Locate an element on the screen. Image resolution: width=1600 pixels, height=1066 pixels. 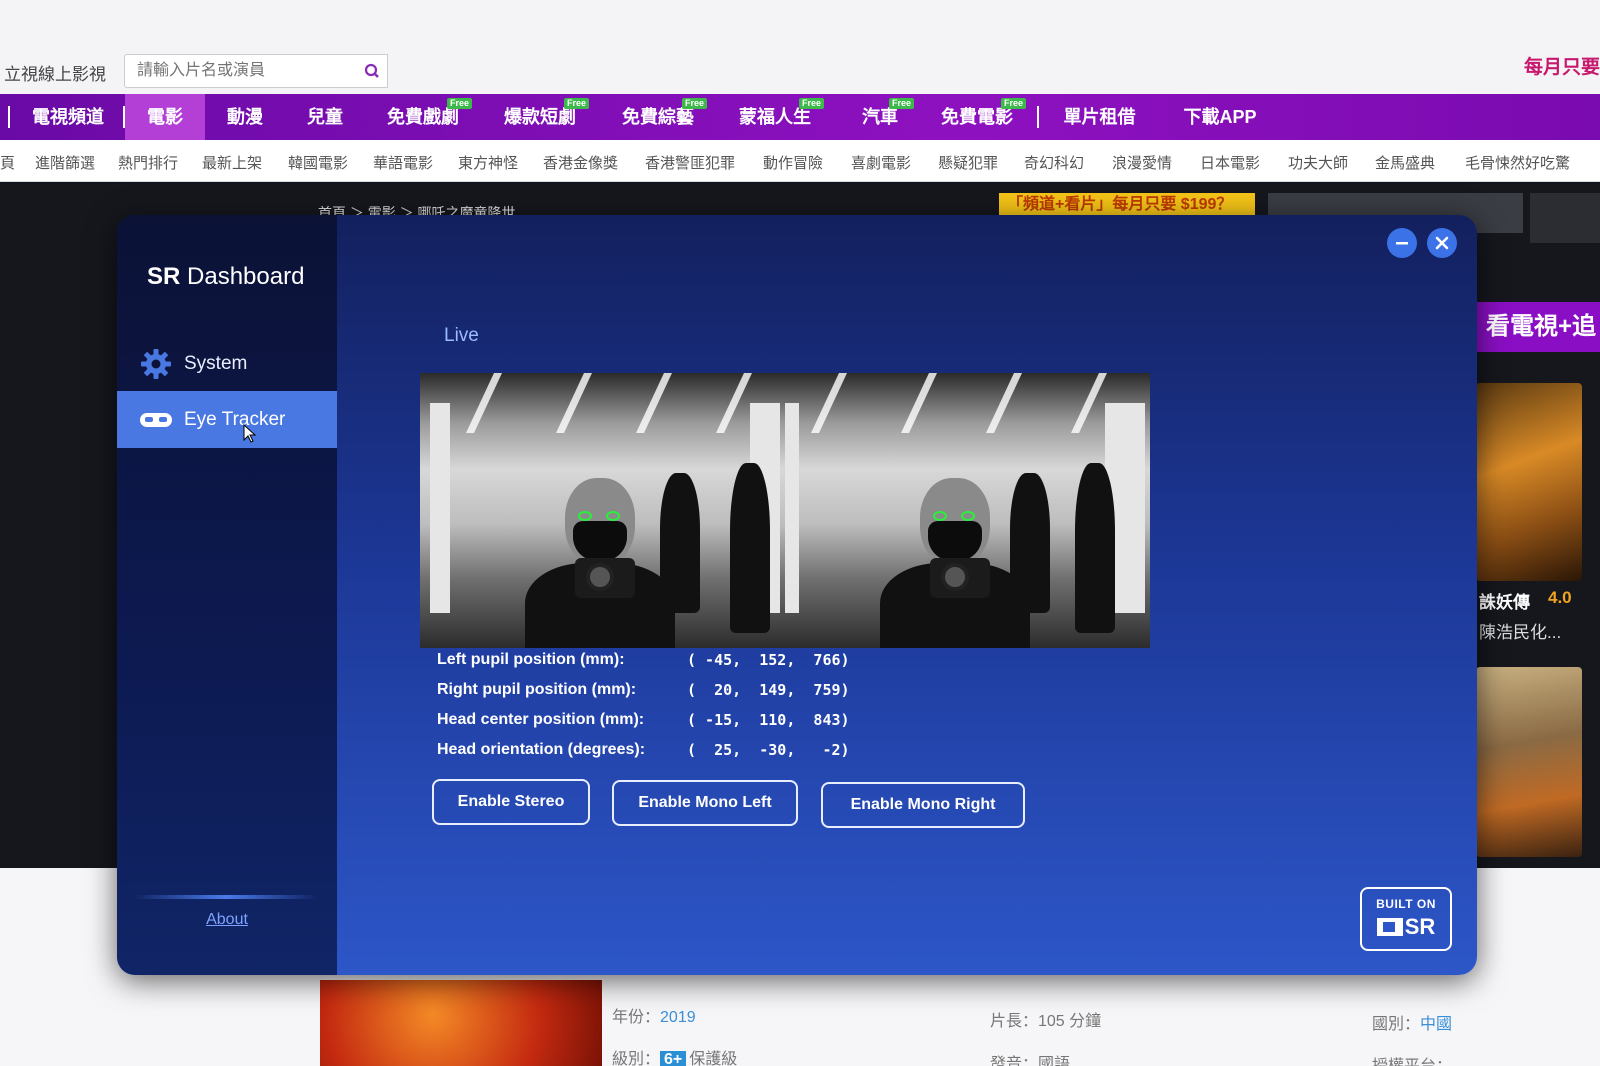
nav-label: 免費綜藝 is located at coordinates (658, 117).